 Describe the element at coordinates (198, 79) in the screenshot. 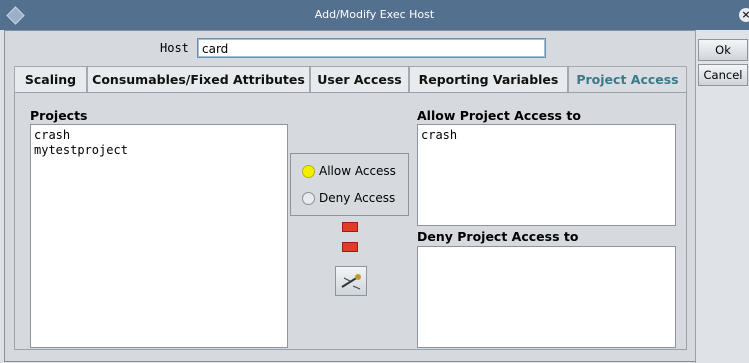

I see `tab-consumables: Consumables/Fixed Attributes` at that location.